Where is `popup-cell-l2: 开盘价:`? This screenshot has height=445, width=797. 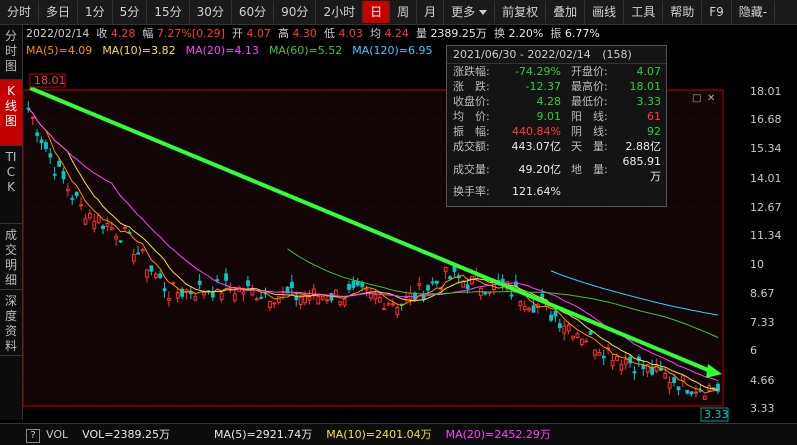 popup-cell-l2: 开盘价: is located at coordinates (589, 71).